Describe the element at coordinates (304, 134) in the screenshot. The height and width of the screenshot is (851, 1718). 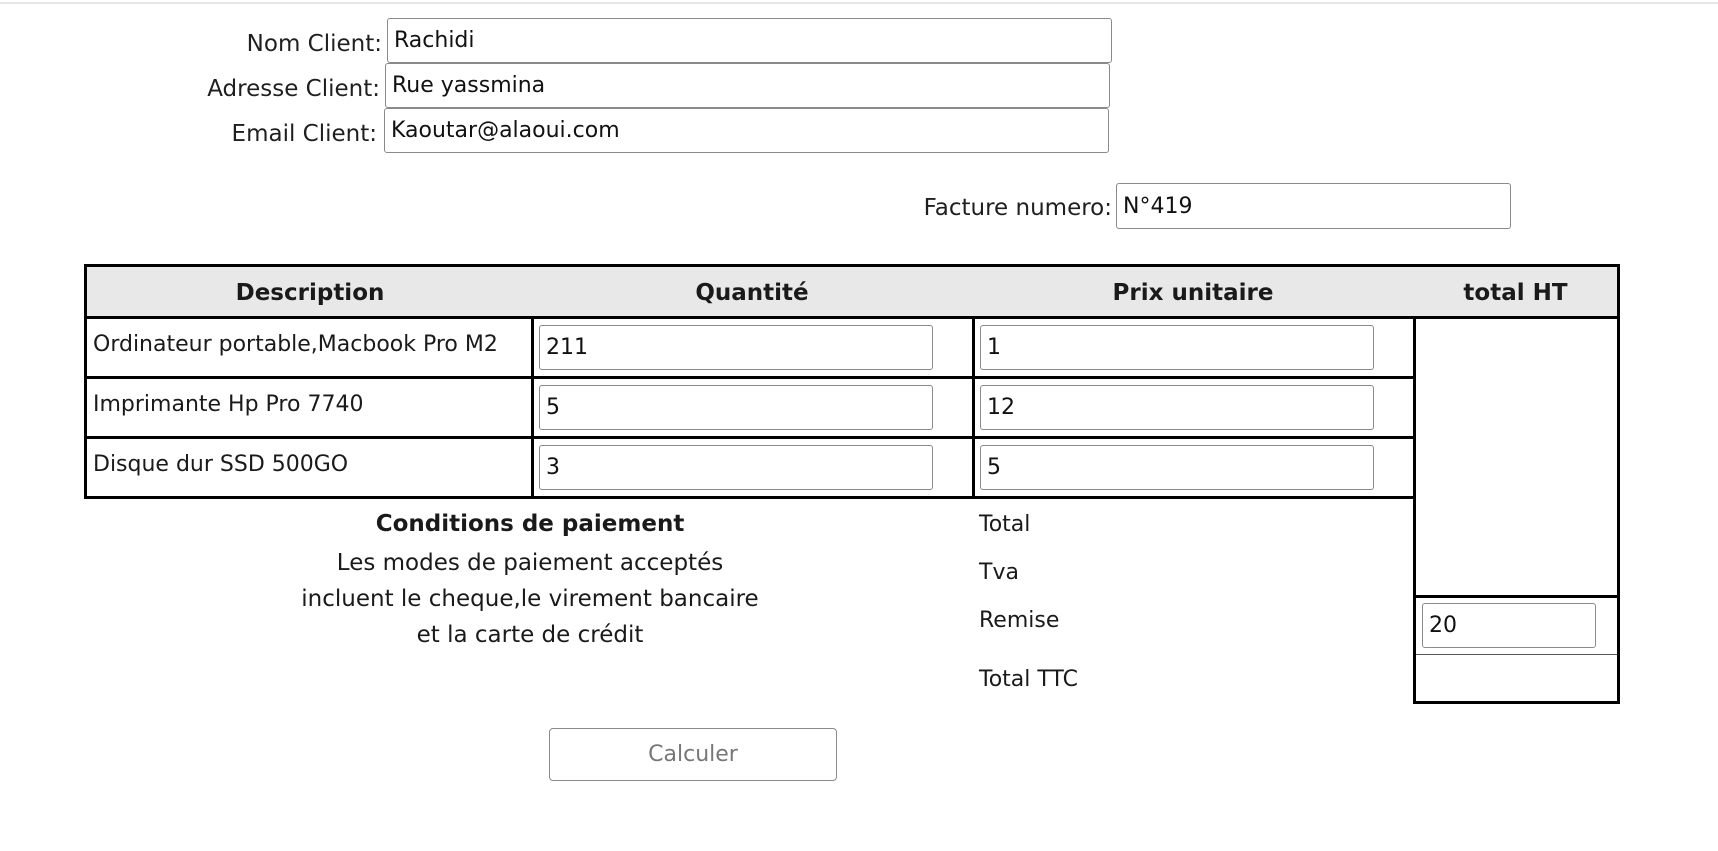
I see `client-email-label: Email Client:` at that location.